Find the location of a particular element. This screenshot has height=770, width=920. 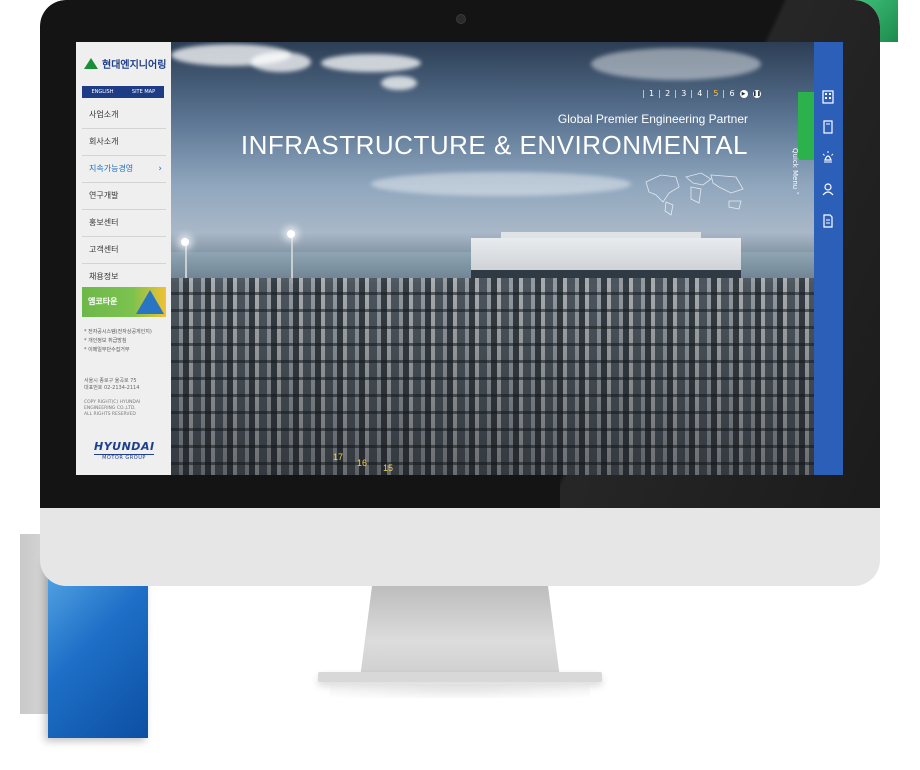

pager-page-2: 2 is located at coordinates (667, 93).